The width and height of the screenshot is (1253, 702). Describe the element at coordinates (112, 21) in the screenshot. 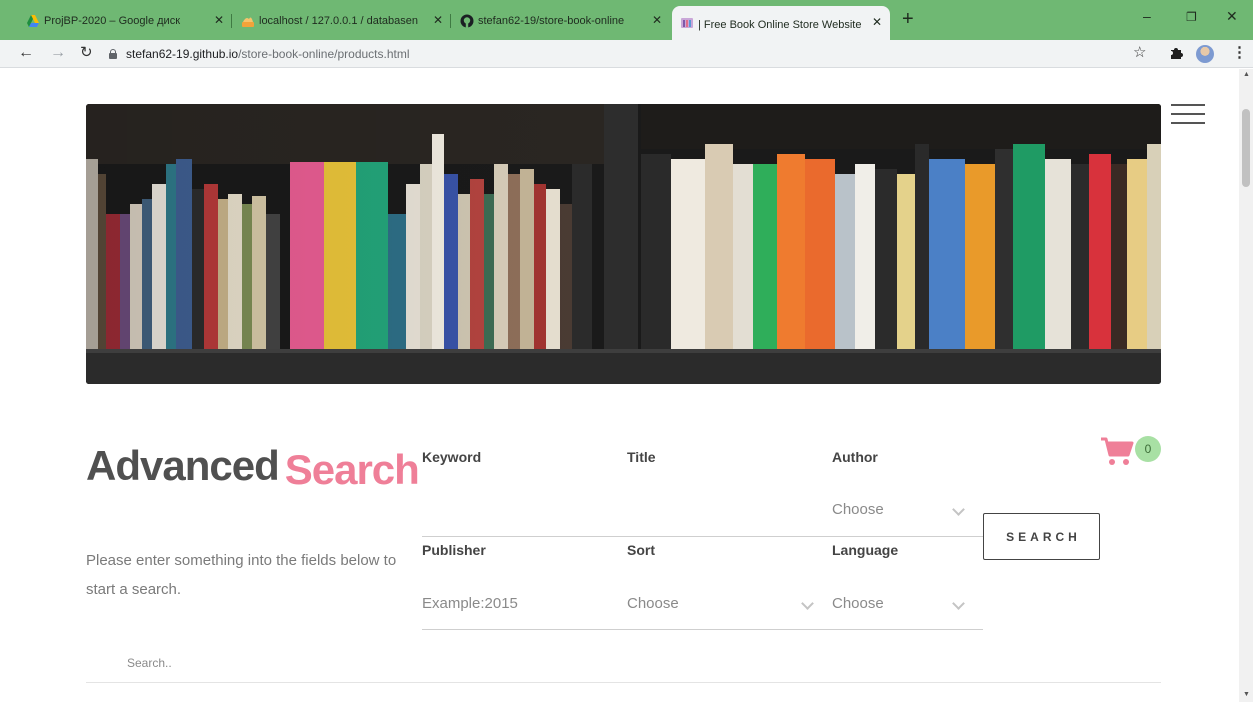

I see `tab-title: ProjBP-2020 – Google диск` at that location.